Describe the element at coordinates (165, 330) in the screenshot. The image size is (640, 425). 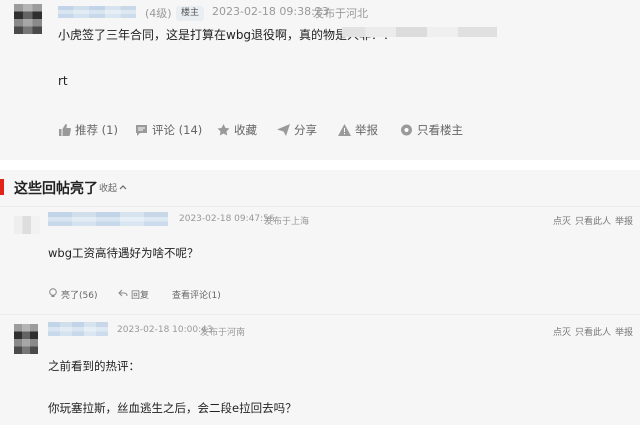
I see `reply-time: 2023-02-18 10:00:43` at that location.